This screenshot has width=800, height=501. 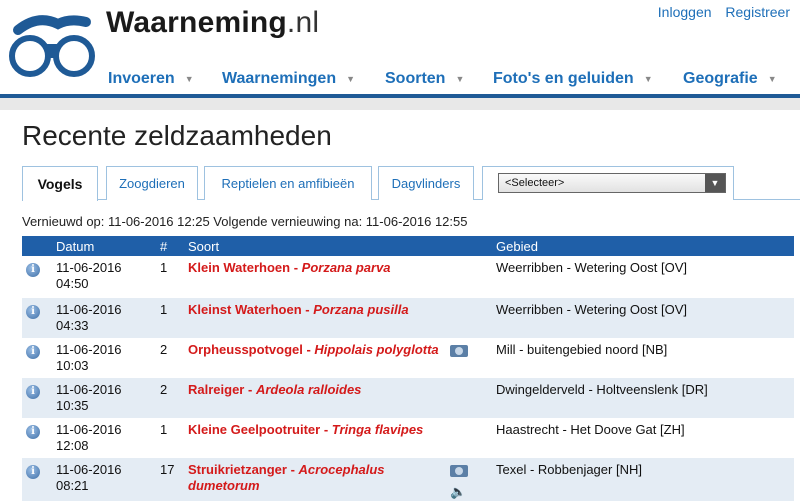 What do you see at coordinates (89, 317) in the screenshot?
I see `row-date: 11-06-2016 04:33` at bounding box center [89, 317].